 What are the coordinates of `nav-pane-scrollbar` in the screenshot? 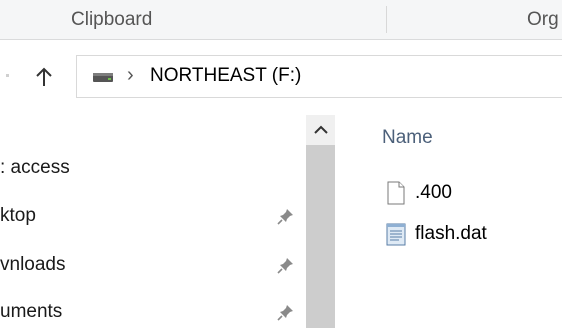 It's located at (320, 221).